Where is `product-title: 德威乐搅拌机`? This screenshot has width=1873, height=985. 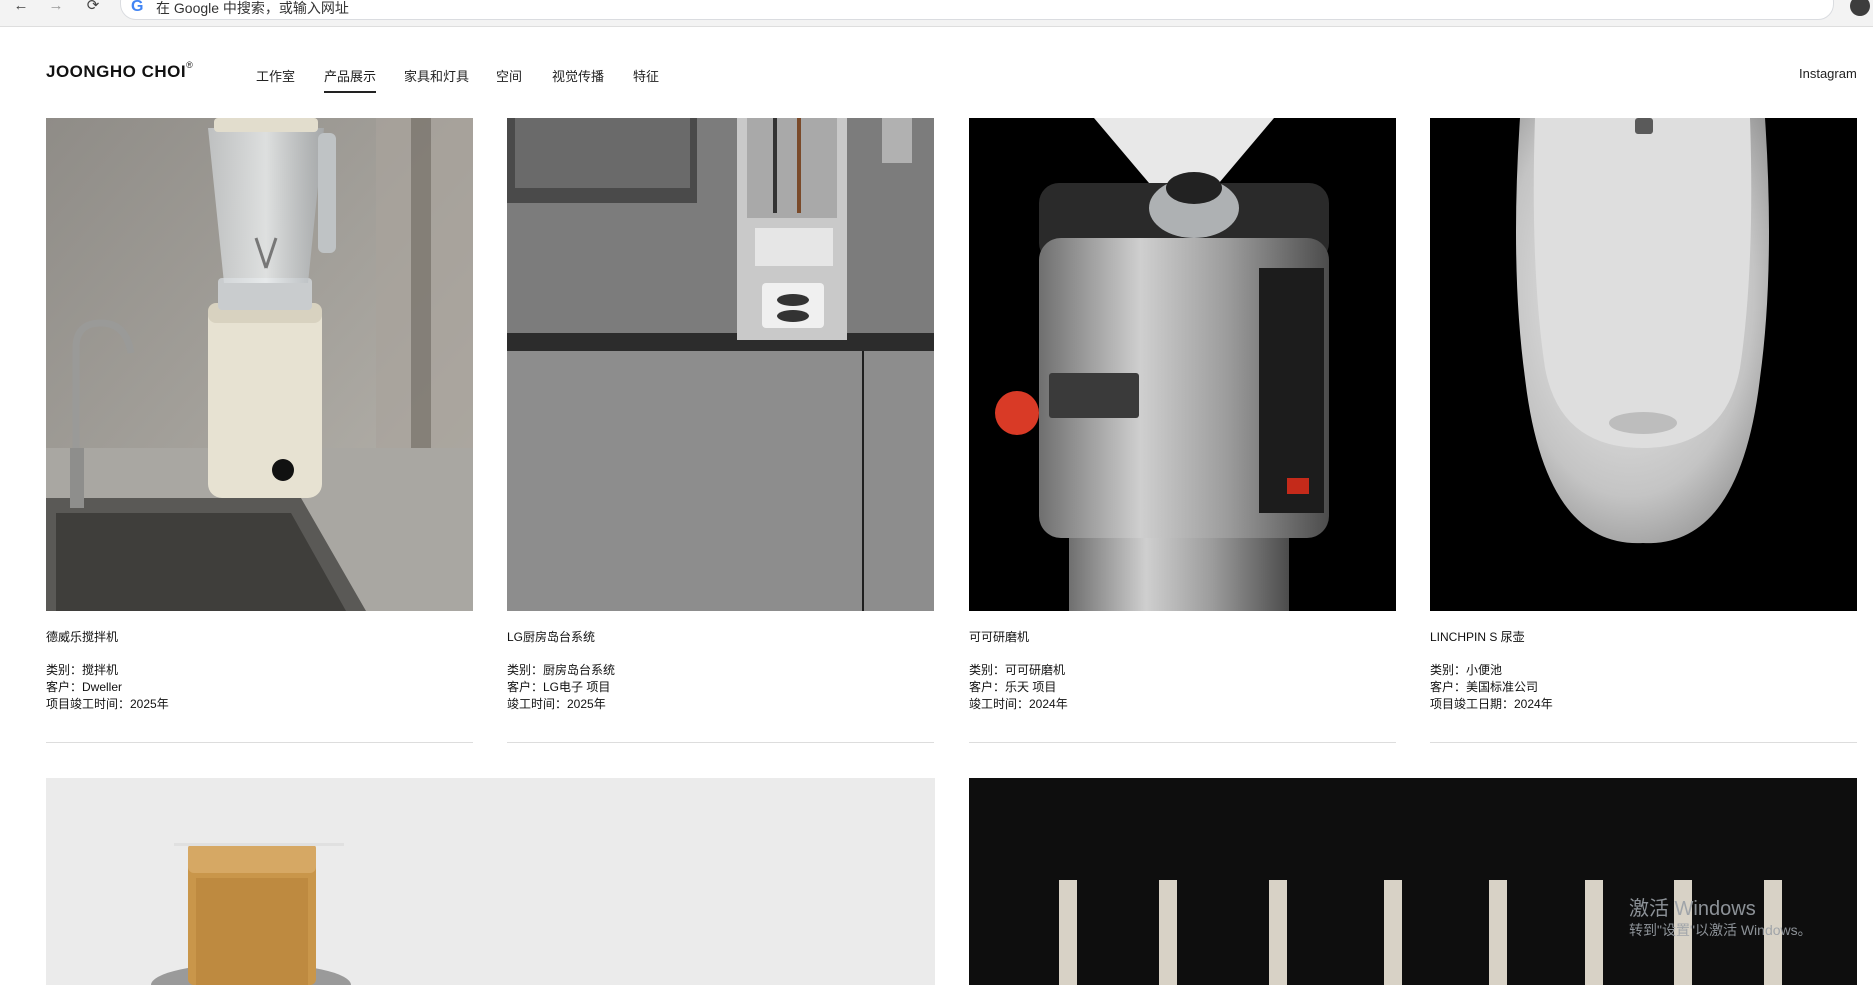
product-title: 德威乐搅拌机 is located at coordinates (82, 636).